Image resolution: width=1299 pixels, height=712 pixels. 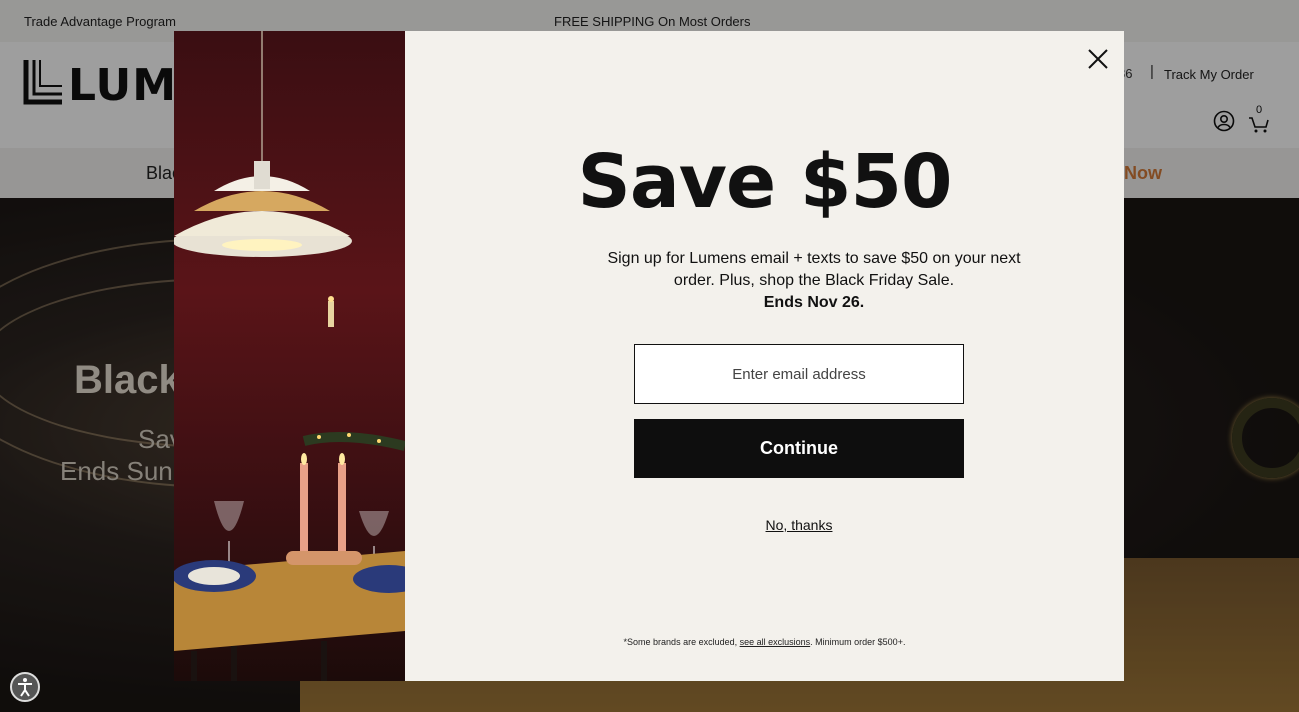 I want to click on accessibility-button, so click(x=25, y=687).